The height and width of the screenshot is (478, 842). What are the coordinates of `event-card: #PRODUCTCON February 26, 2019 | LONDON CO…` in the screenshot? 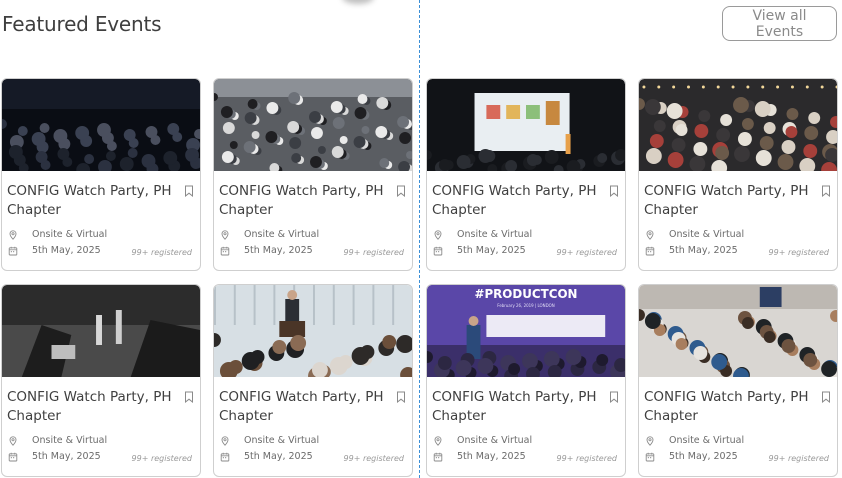 It's located at (526, 380).